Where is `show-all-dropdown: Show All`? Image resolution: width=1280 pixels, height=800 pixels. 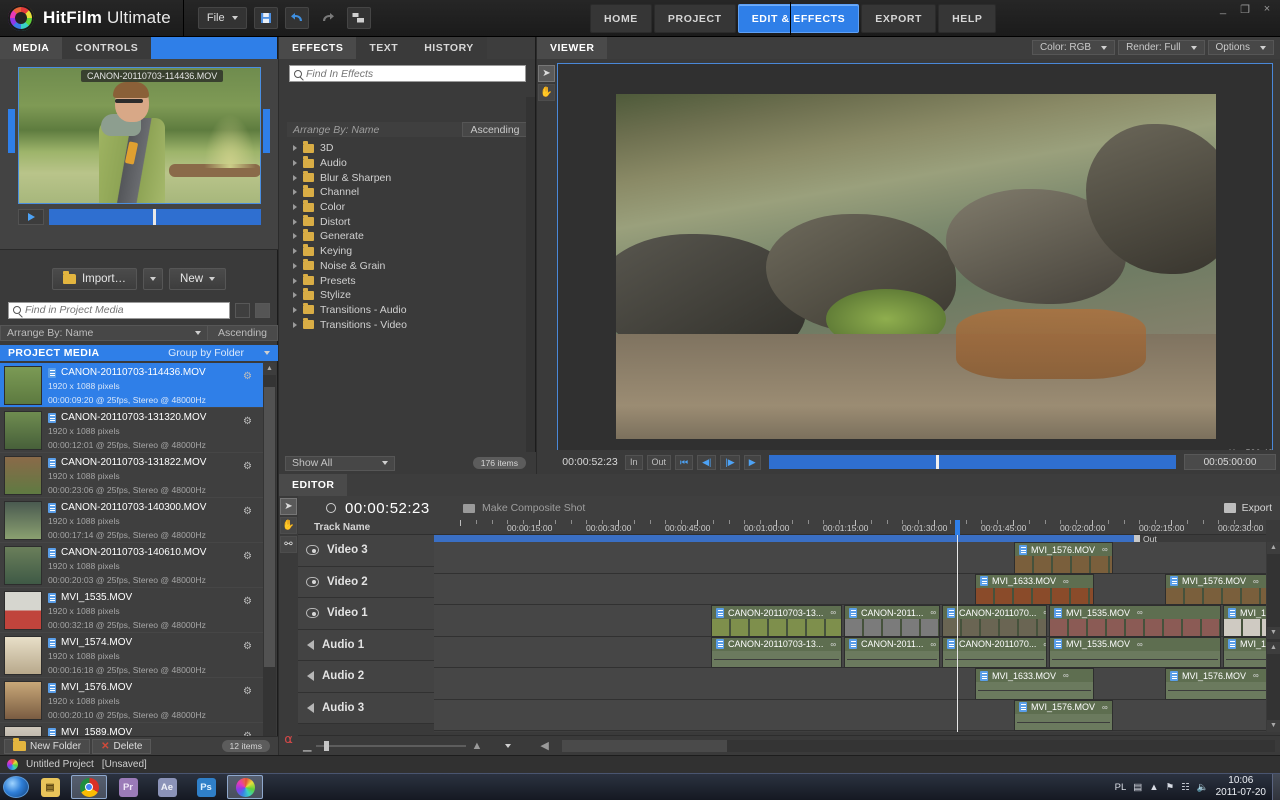
show-all-dropdown: Show All is located at coordinates (340, 463).